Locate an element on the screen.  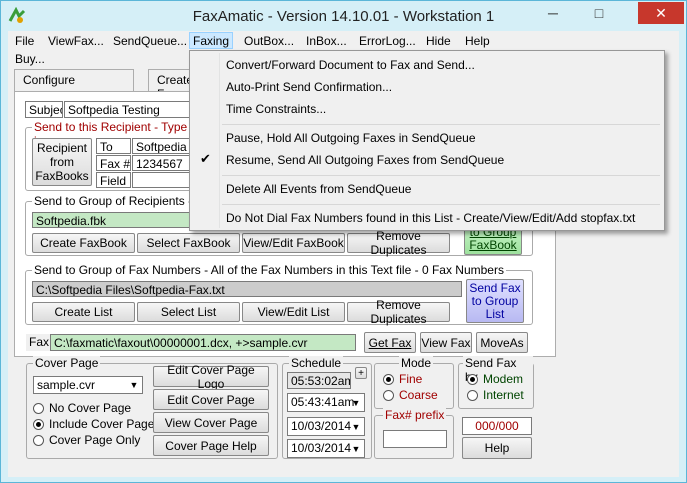
fine-label: Fine is located at coordinates (411, 379).